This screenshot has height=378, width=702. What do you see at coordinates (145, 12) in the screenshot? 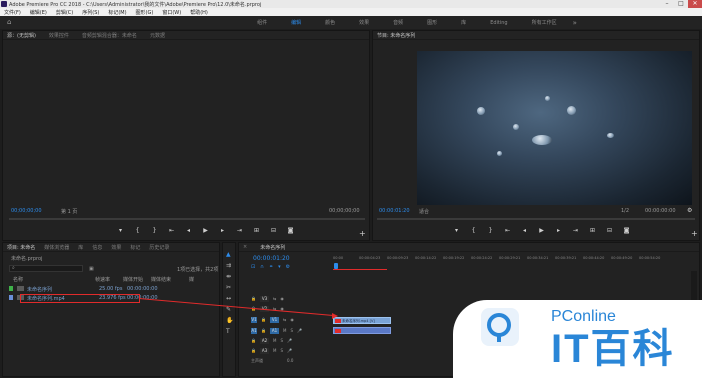
I see `menu-graphics: 图形(G)` at bounding box center [145, 12].